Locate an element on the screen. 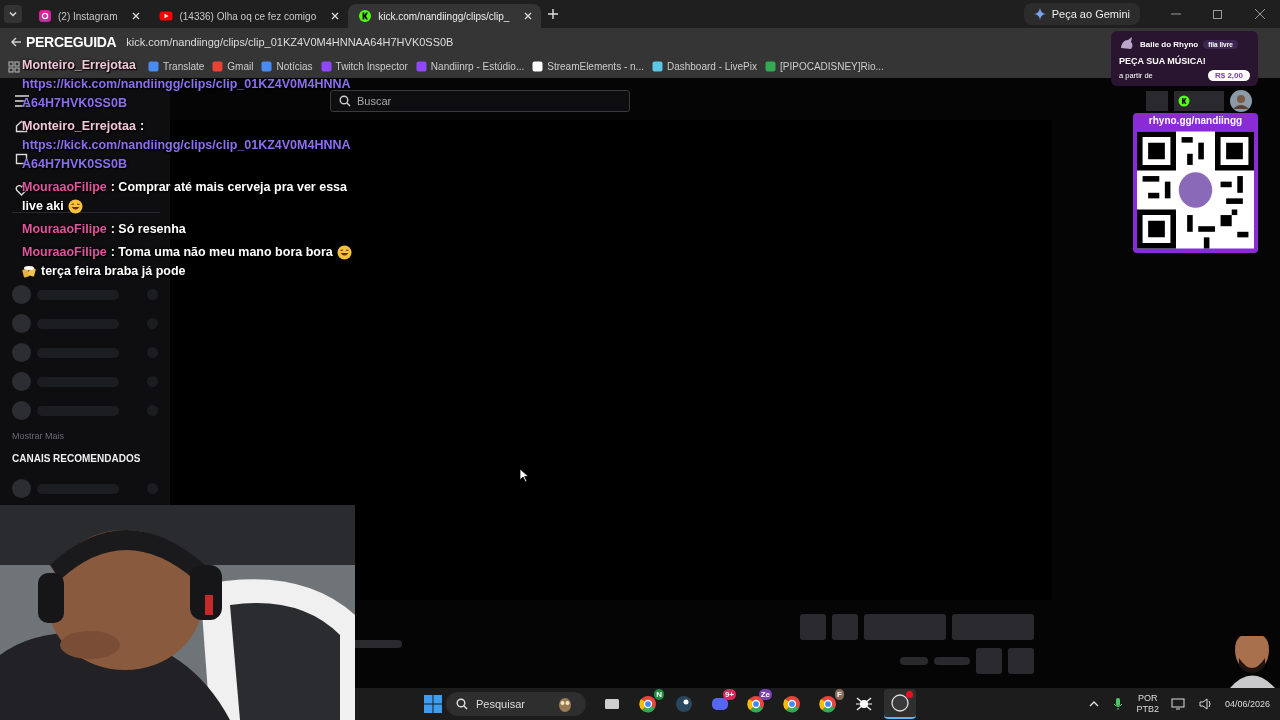 This screenshot has width=1280, height=720. rhino-icon is located at coordinates (1127, 44).